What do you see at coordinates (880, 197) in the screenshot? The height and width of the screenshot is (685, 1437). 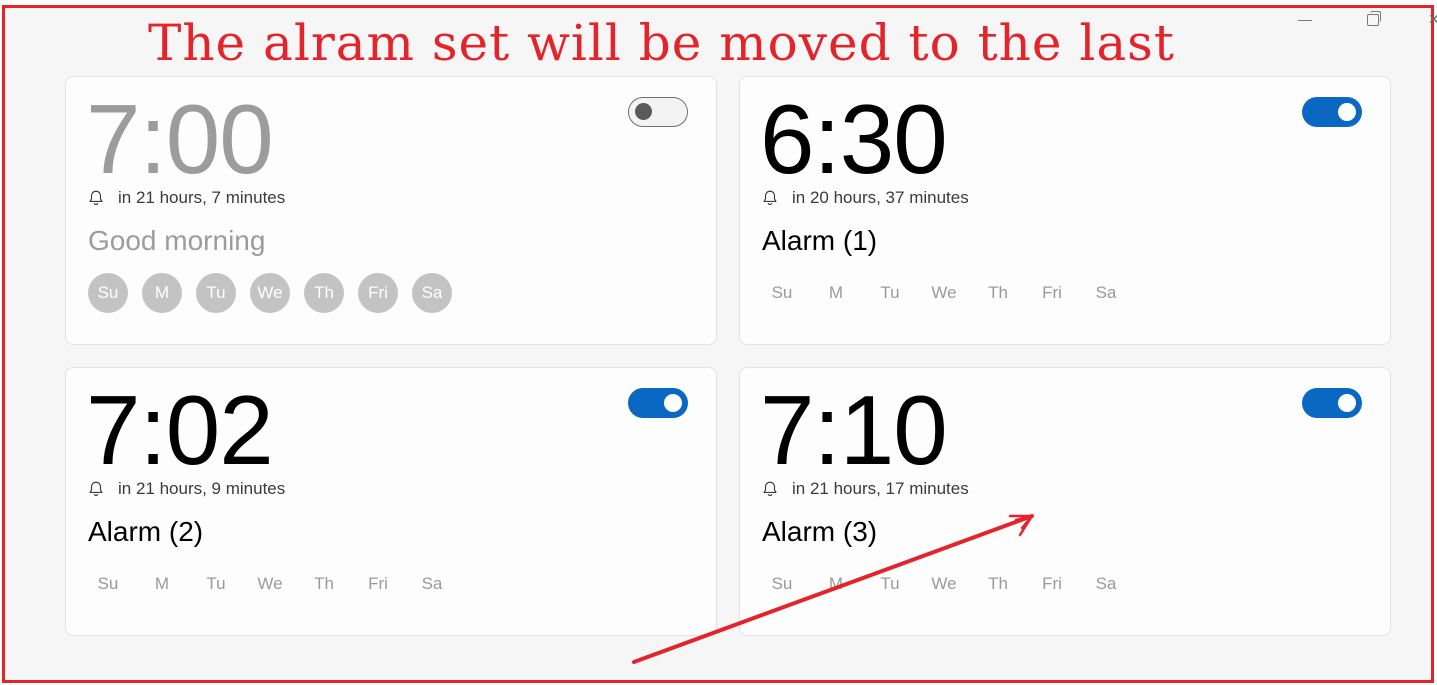 I see `alarm-remaining: in 20 hours, 37 minutes` at bounding box center [880, 197].